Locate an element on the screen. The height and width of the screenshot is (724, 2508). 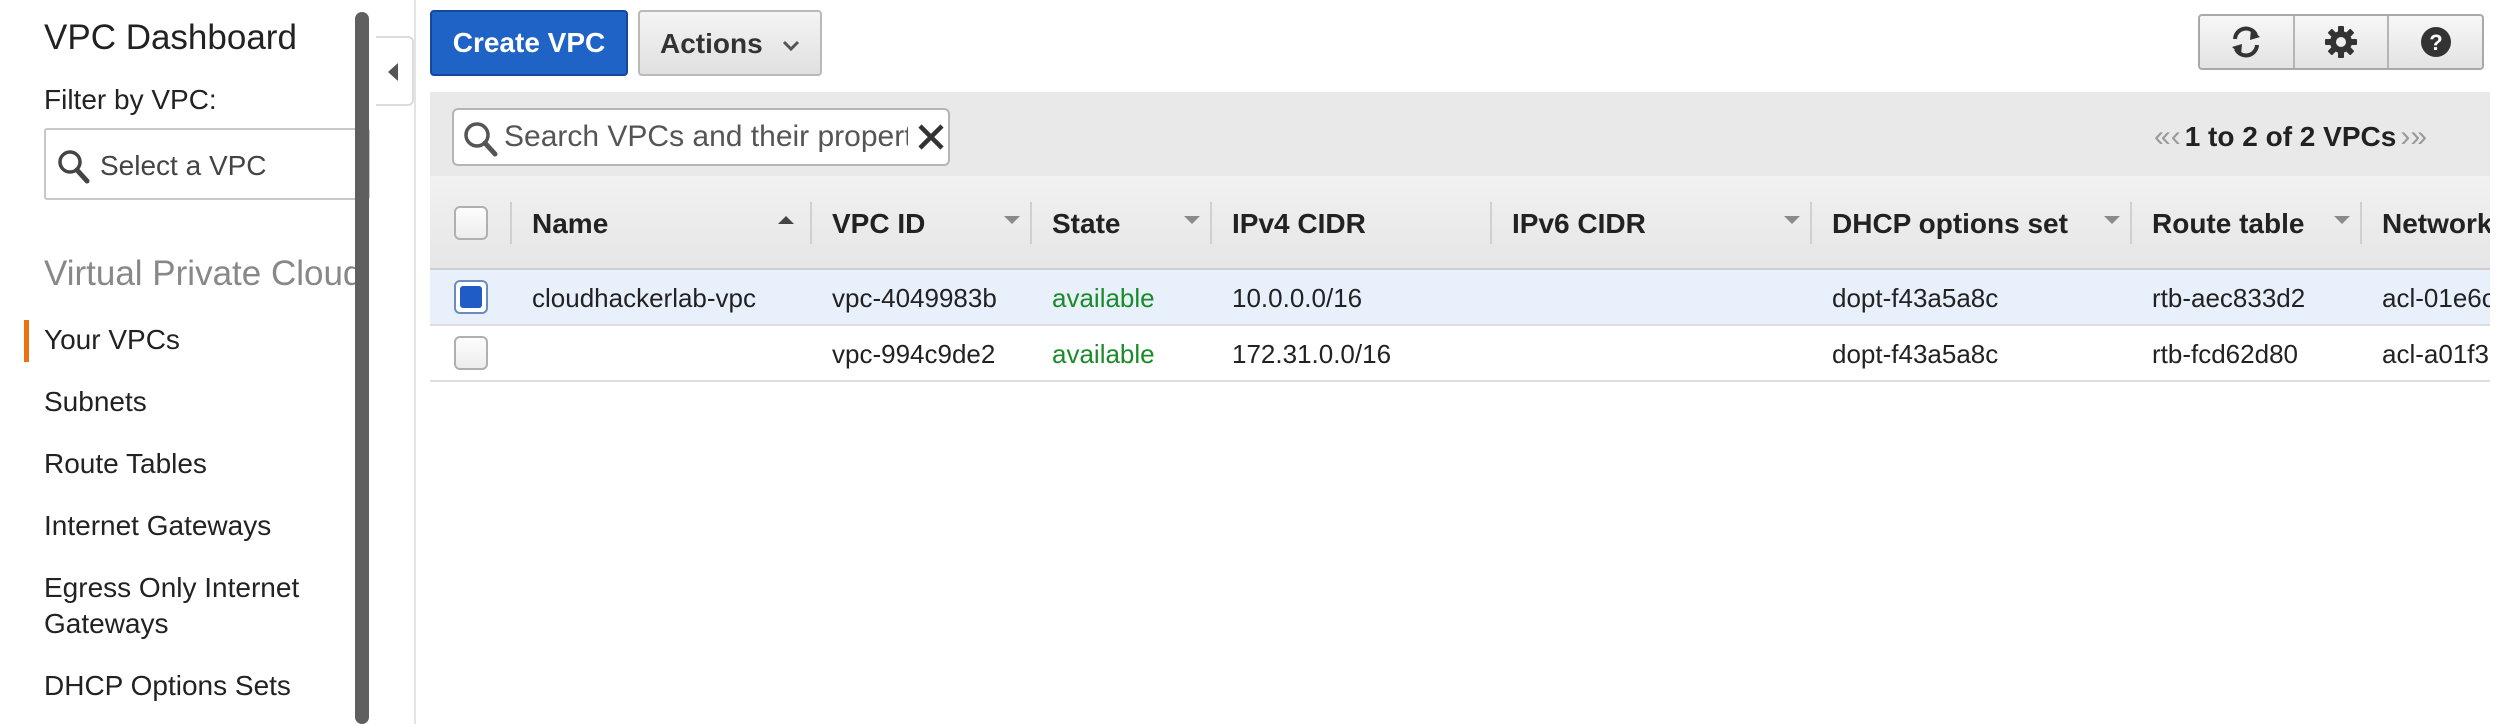
settings-button is located at coordinates (2342, 42).